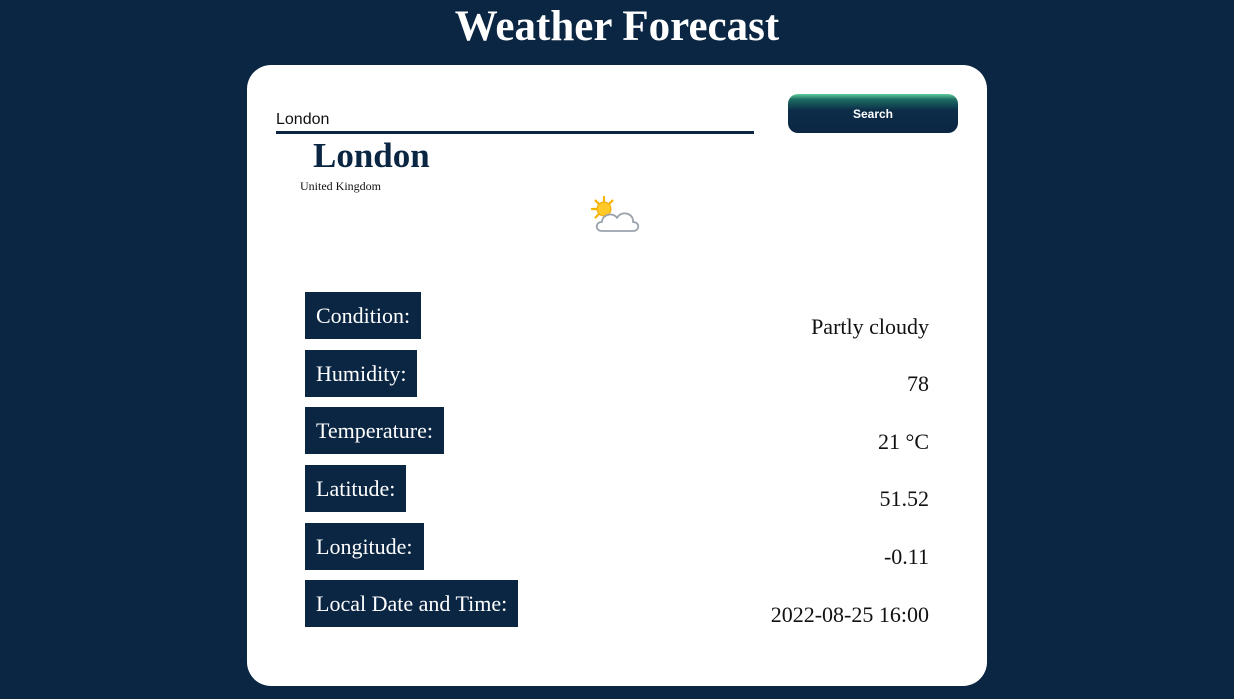 The image size is (1234, 699). What do you see at coordinates (515, 121) in the screenshot?
I see `search-input` at bounding box center [515, 121].